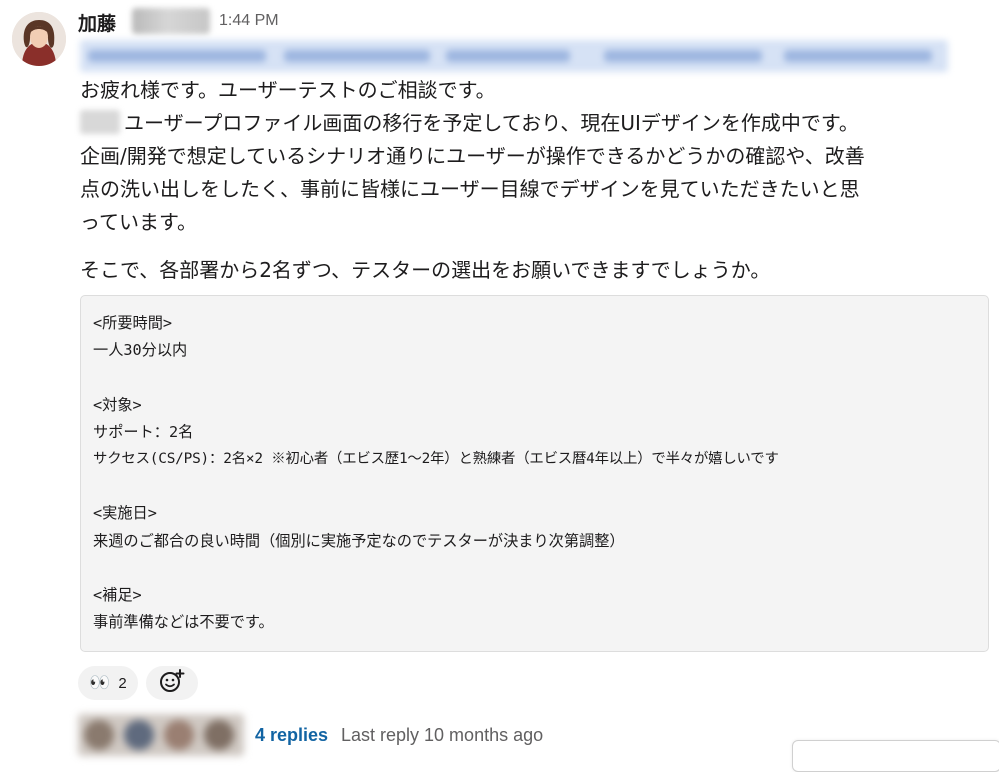 The width and height of the screenshot is (999, 772). I want to click on code-line: <対象>, so click(117, 404).